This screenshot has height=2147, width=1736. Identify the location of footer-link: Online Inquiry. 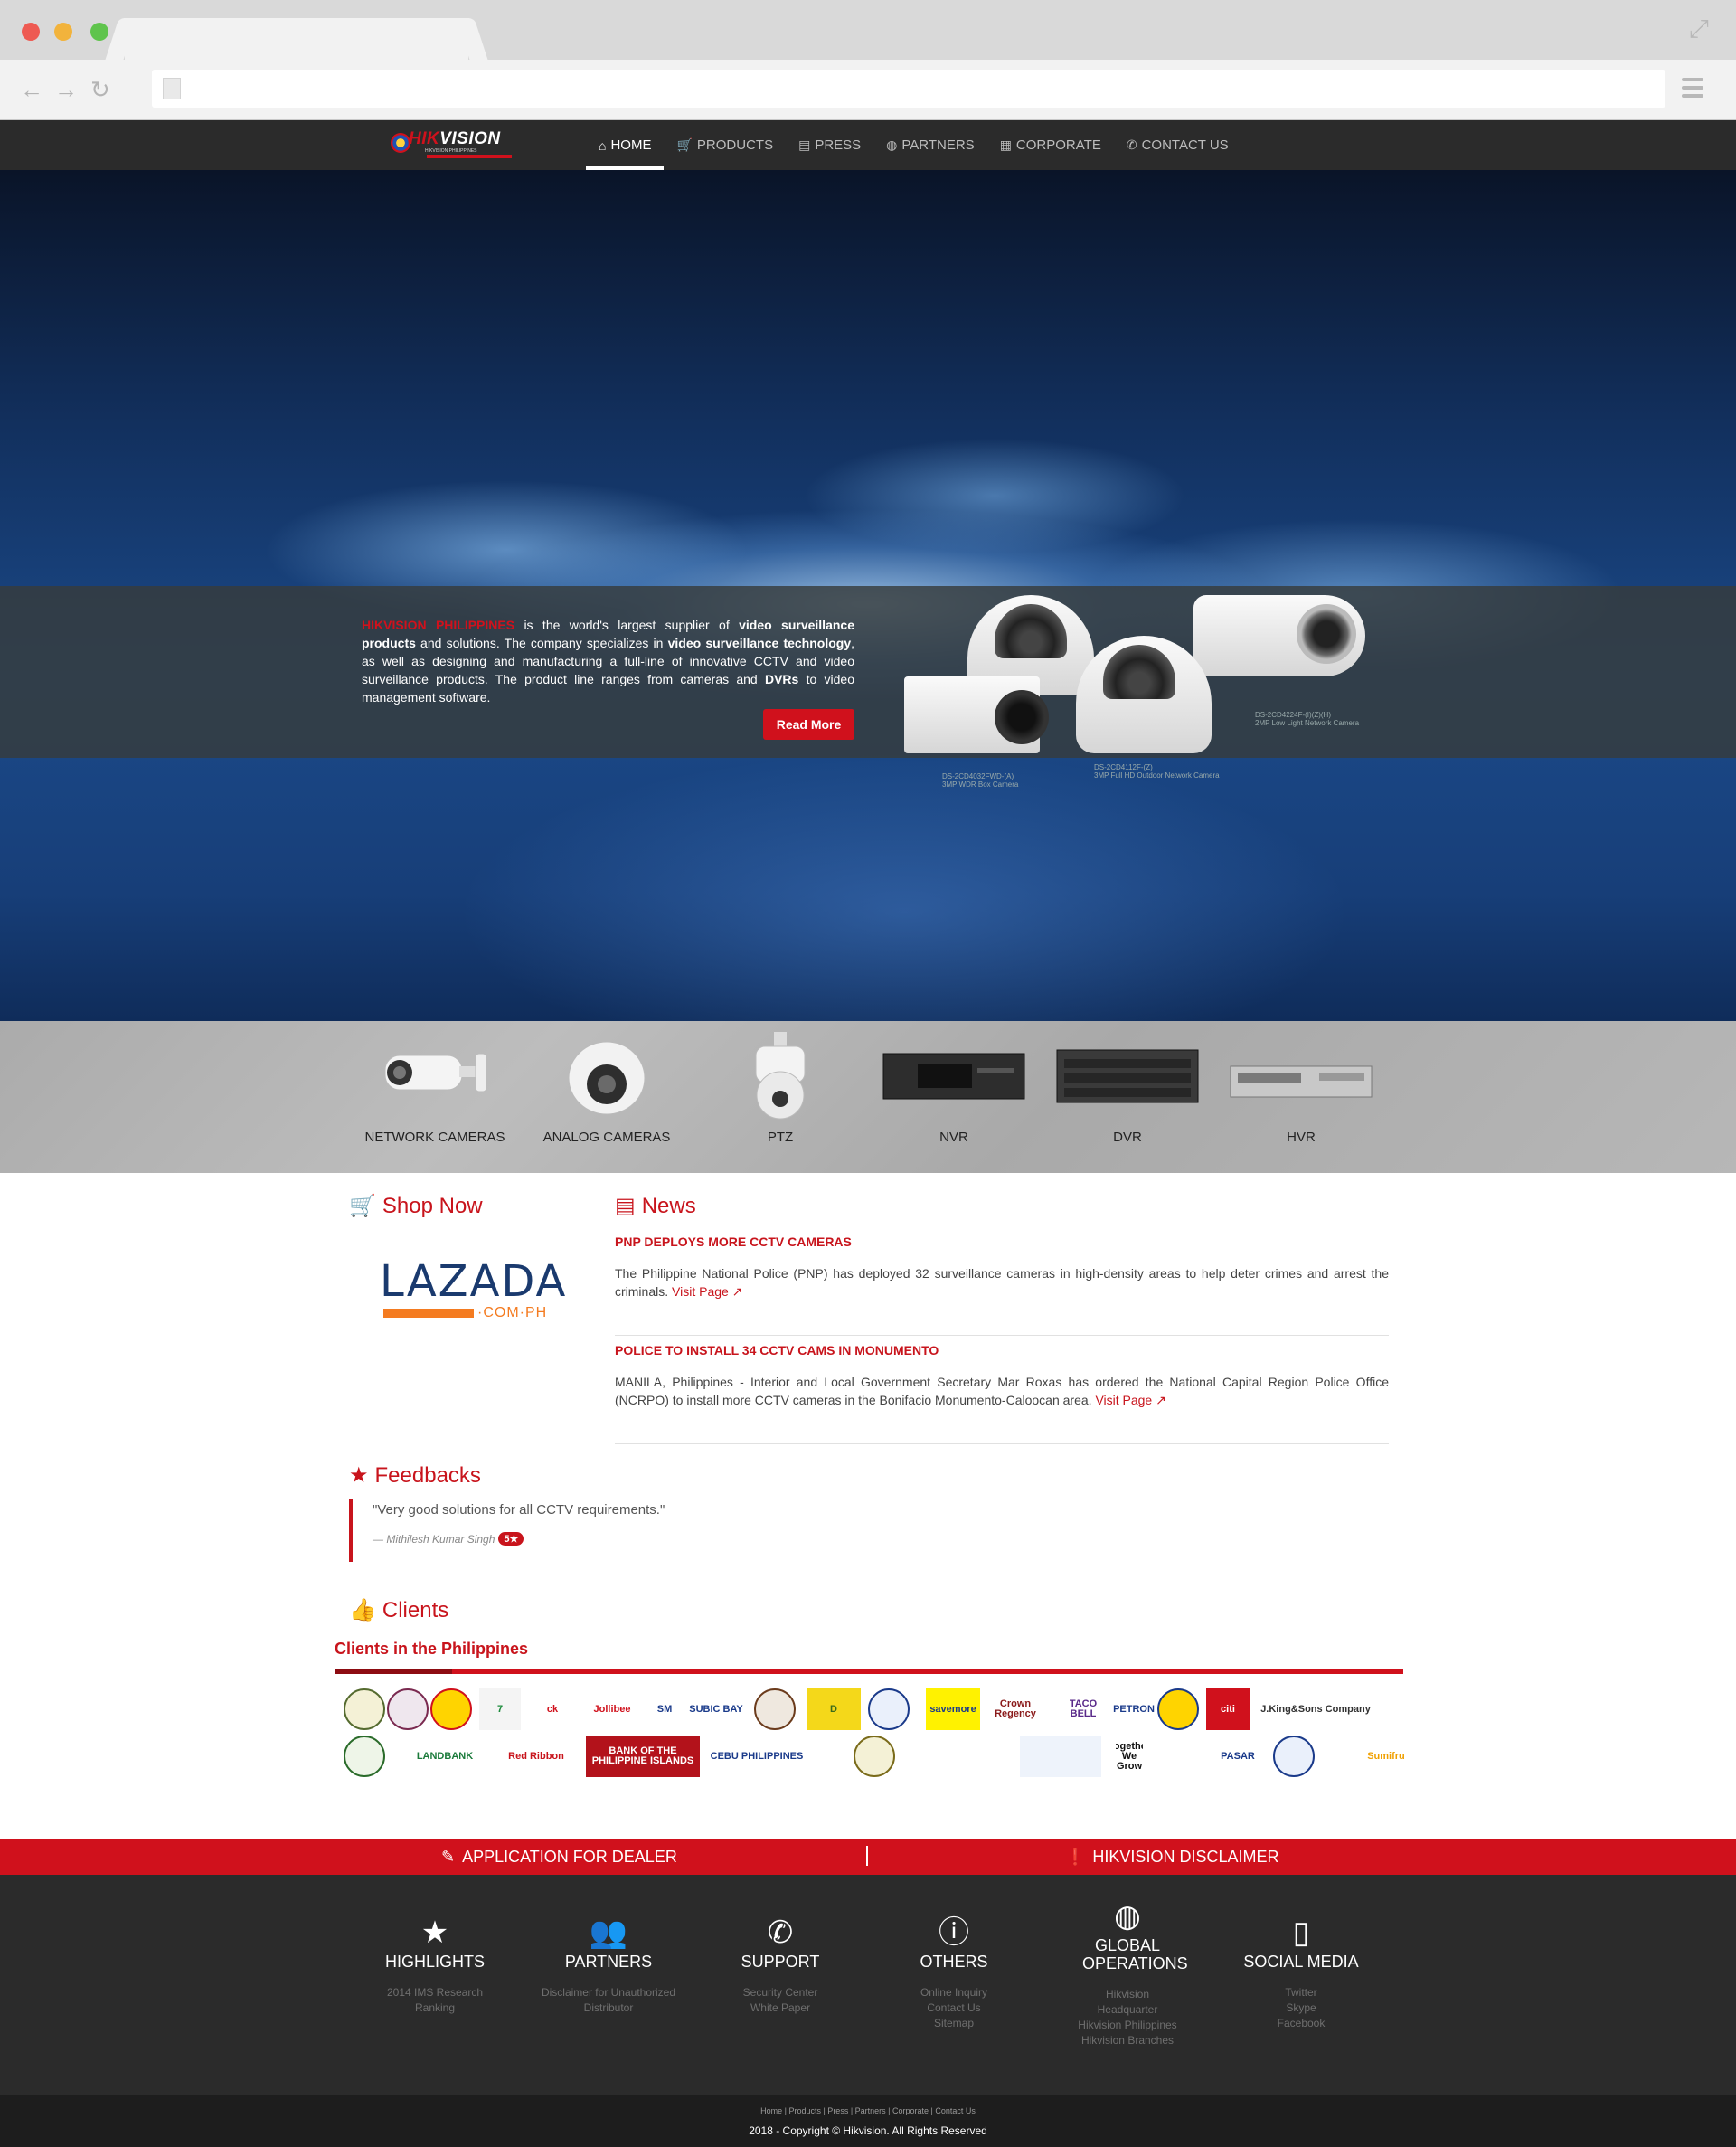
(954, 1992).